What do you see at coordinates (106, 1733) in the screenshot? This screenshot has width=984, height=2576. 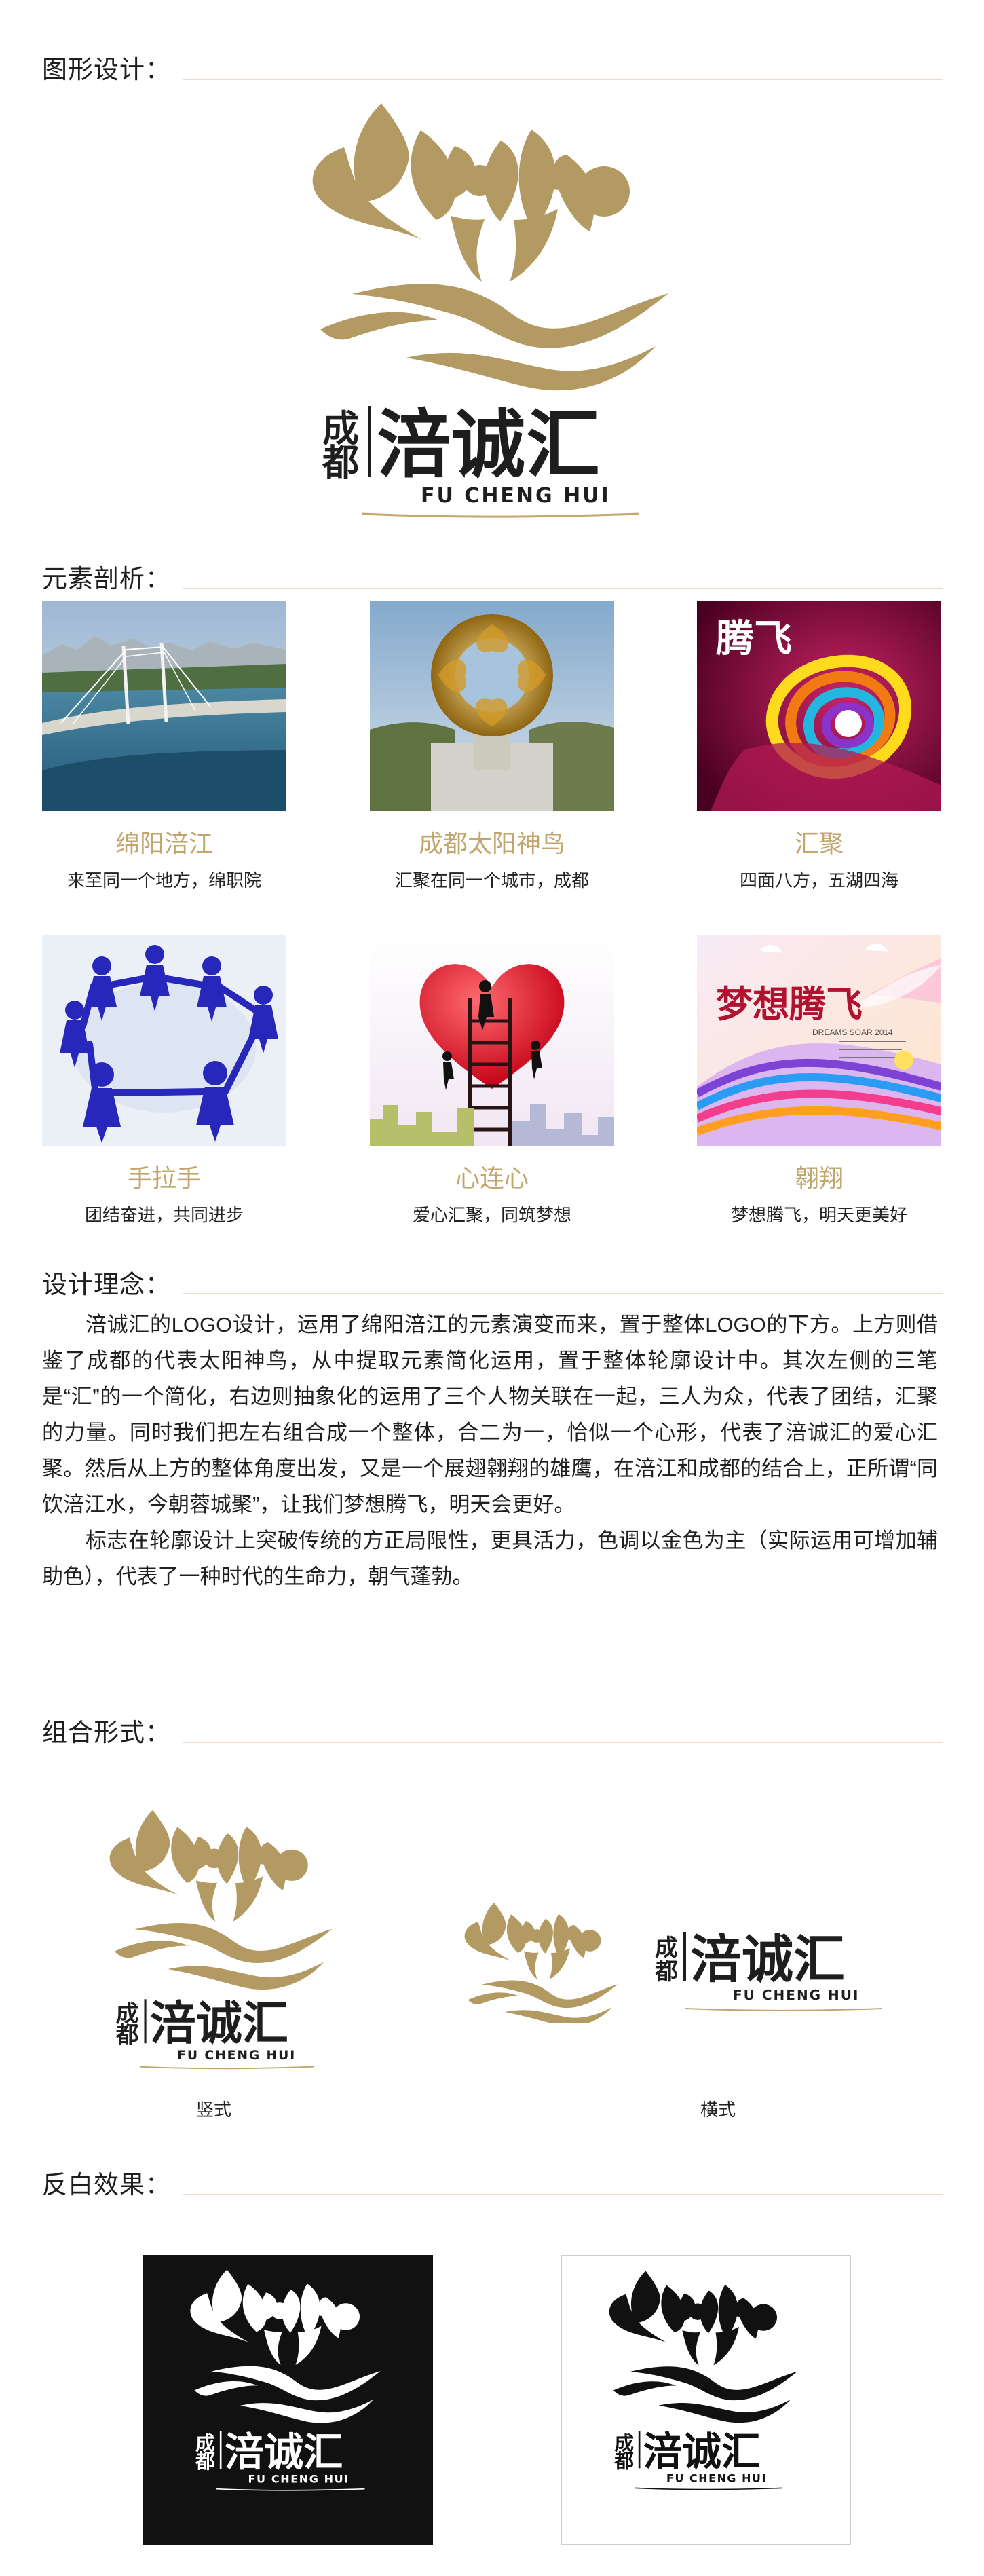 I see `combination-heading: 组合形式：` at bounding box center [106, 1733].